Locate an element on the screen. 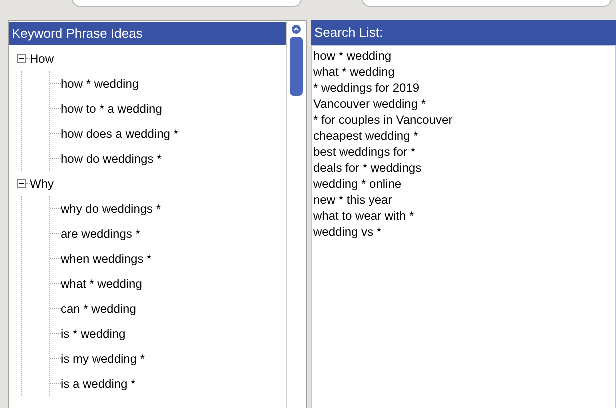  tree-item: are weddings * is located at coordinates (100, 233).